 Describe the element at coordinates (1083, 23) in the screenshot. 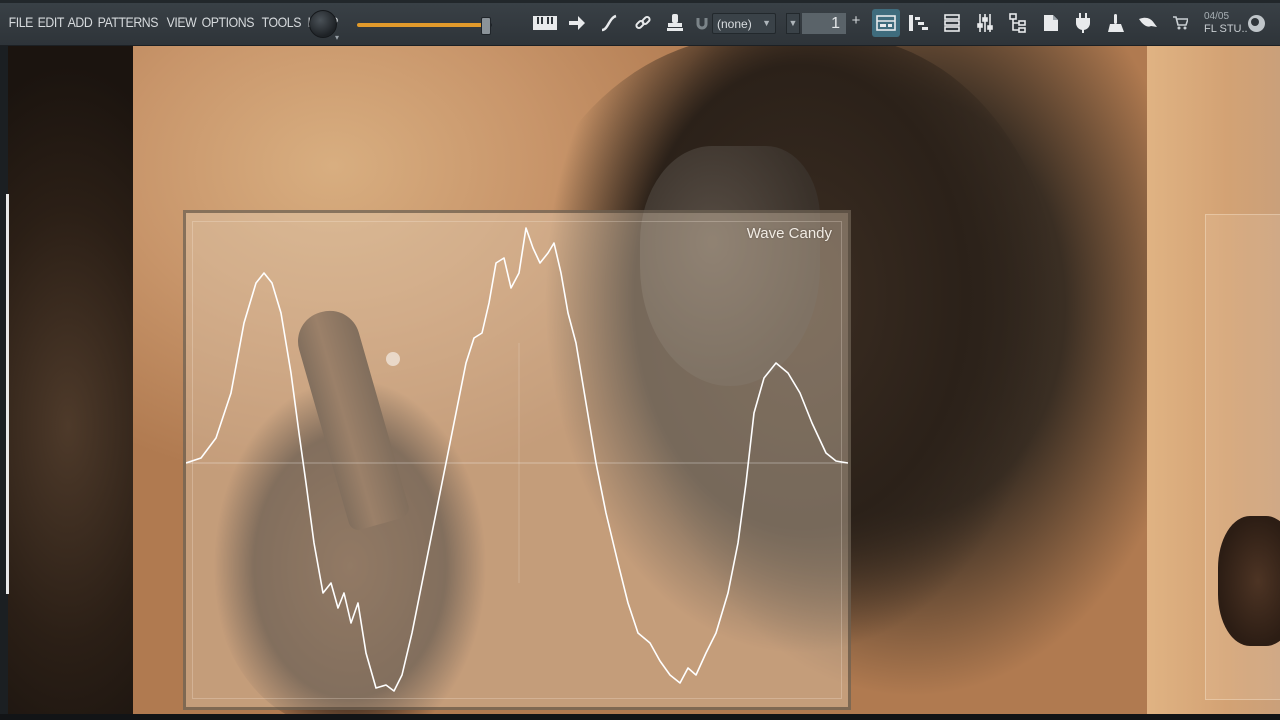

I see `plugin-icon` at that location.